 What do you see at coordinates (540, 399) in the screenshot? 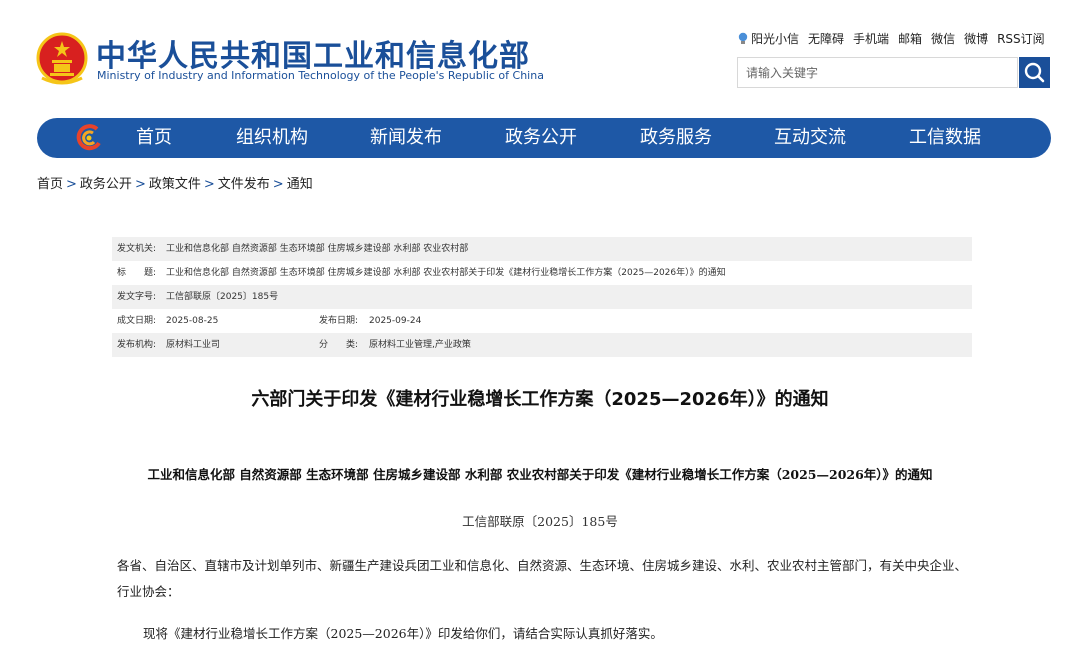
I see `document-title: 六部门关于印发《建材行业稳增长工作方案（2025—2026年）》的通知` at bounding box center [540, 399].